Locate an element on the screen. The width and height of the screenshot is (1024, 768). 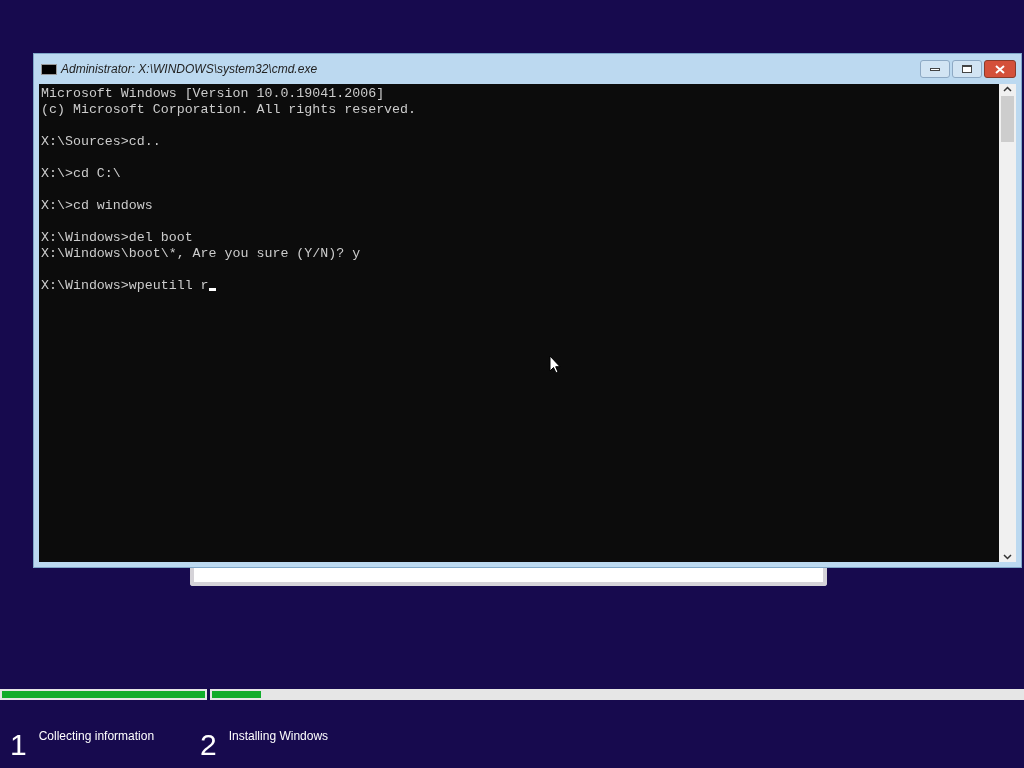
console-line: X:\Windows\boot\*, Are you sure (Y/N)? y is located at coordinates (201, 254).